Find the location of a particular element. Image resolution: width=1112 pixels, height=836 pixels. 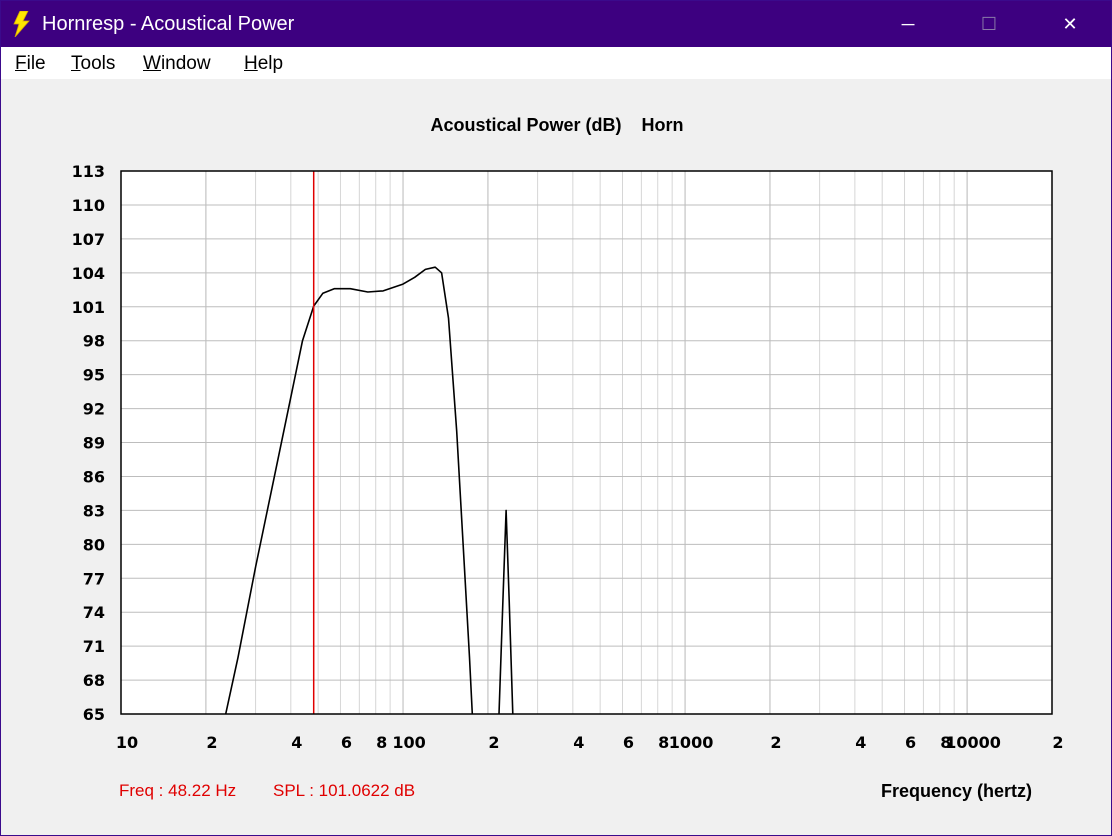

y-tick-label: 110 is located at coordinates (88, 205).